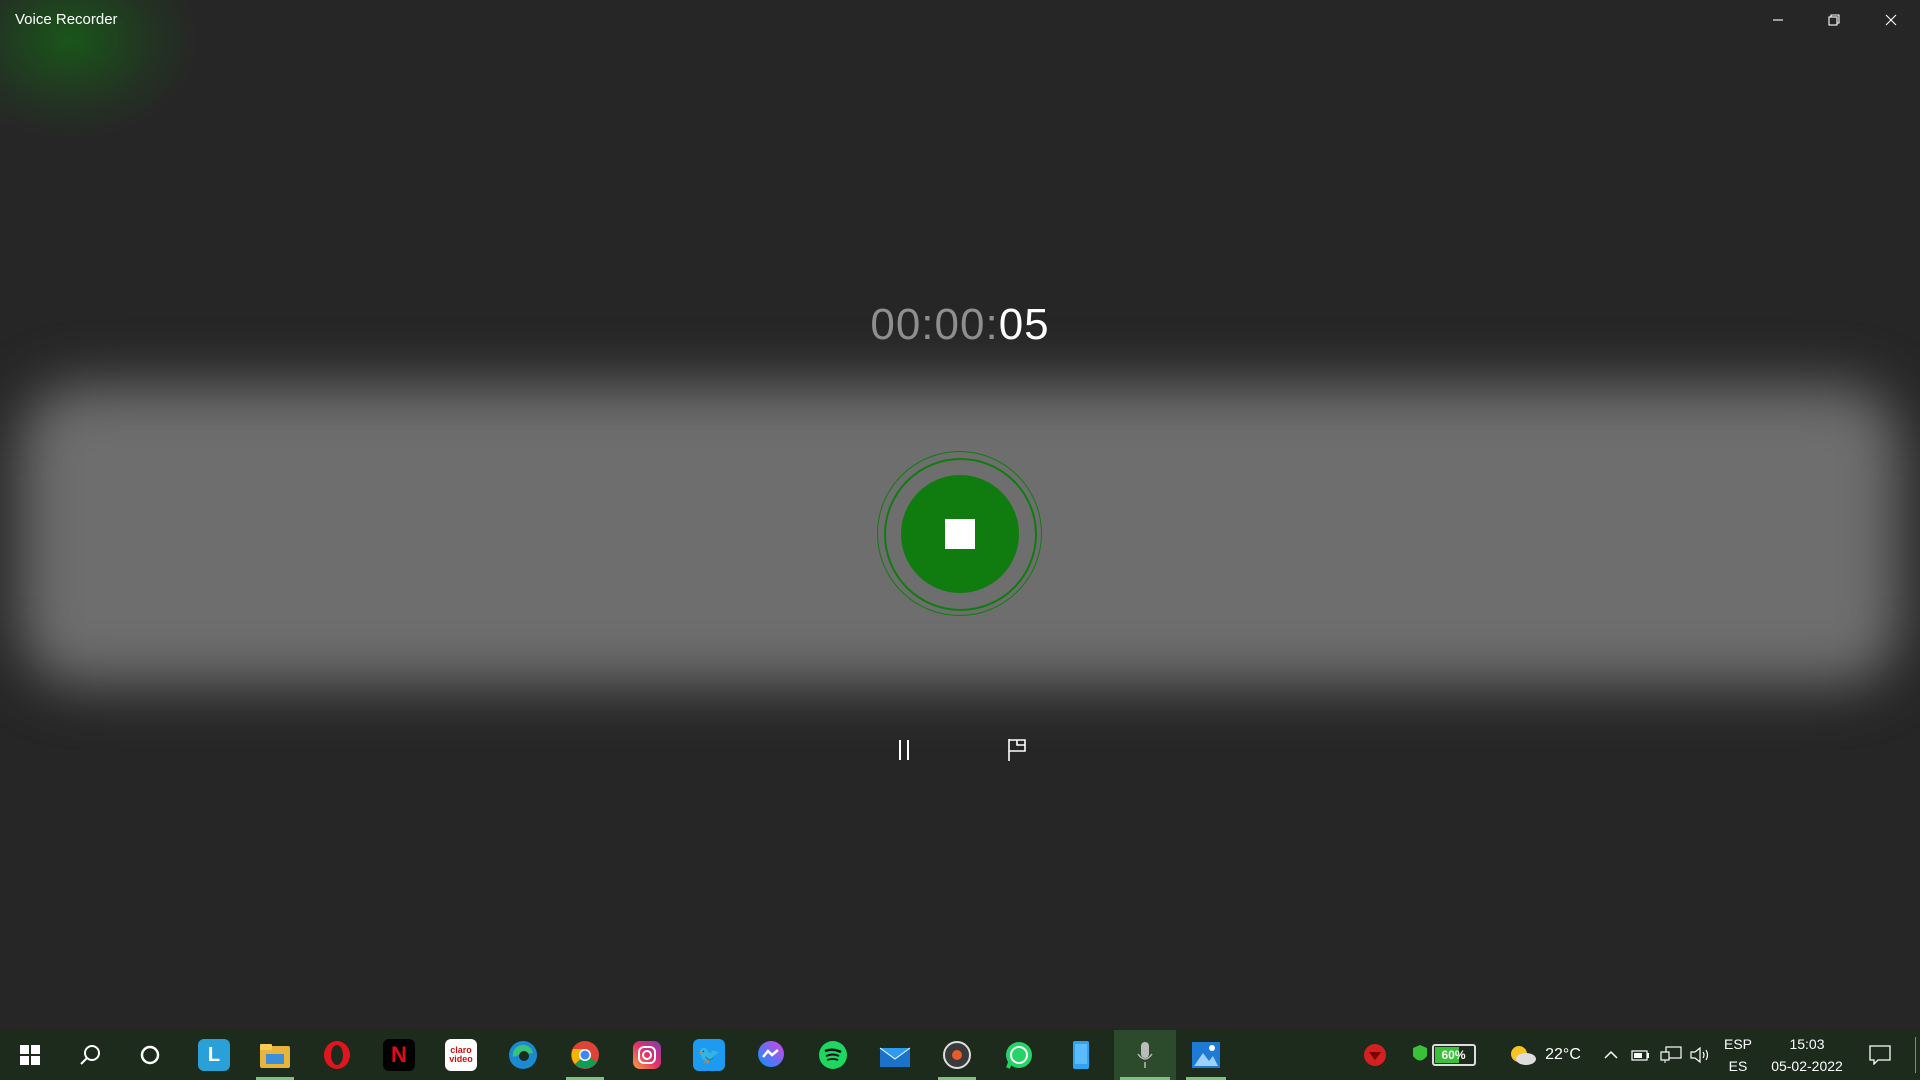  What do you see at coordinates (66, 19) in the screenshot?
I see `window-title: Voice Recorder` at bounding box center [66, 19].